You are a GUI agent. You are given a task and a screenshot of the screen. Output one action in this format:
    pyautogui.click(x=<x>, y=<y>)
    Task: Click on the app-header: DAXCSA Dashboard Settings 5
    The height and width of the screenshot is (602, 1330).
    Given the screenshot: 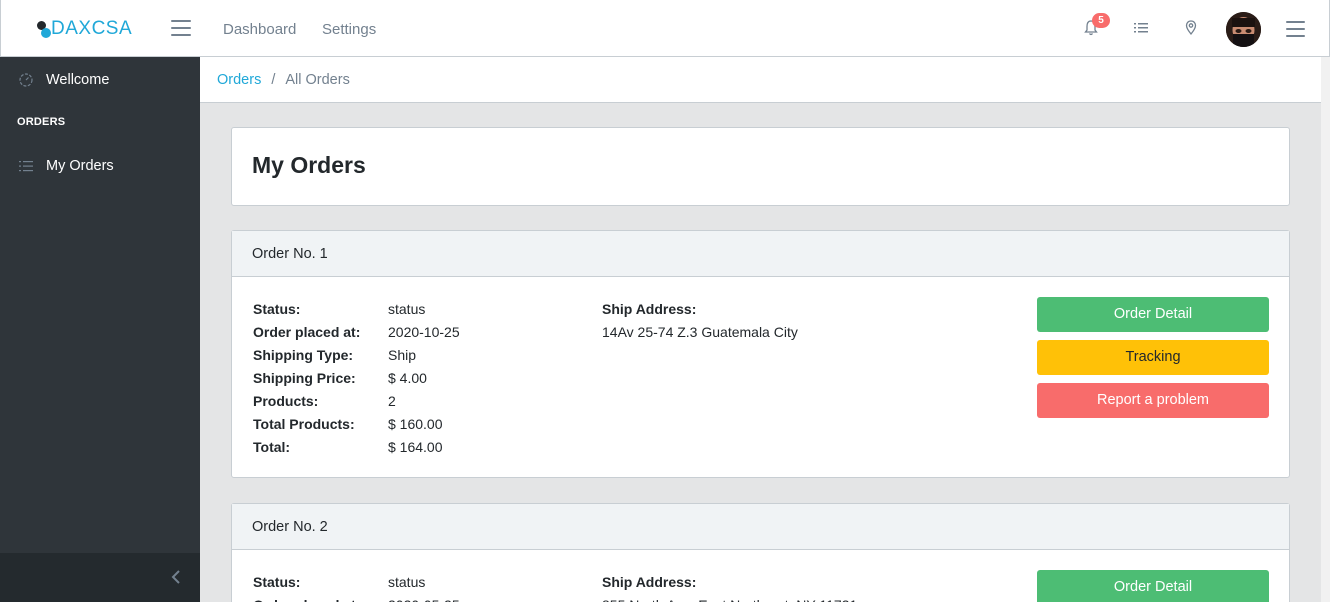 What is the action you would take?
    pyautogui.click(x=665, y=28)
    